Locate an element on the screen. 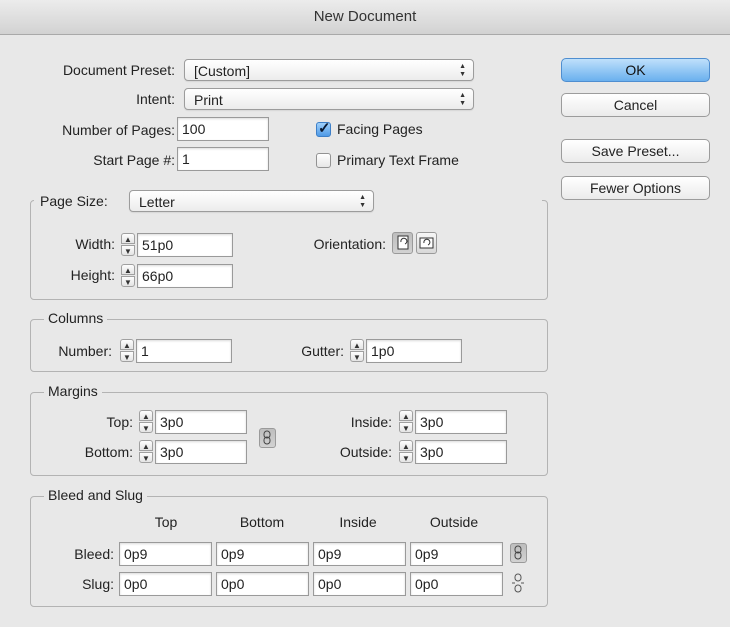  facing-pages-checkbox: ✓ is located at coordinates (323, 128).